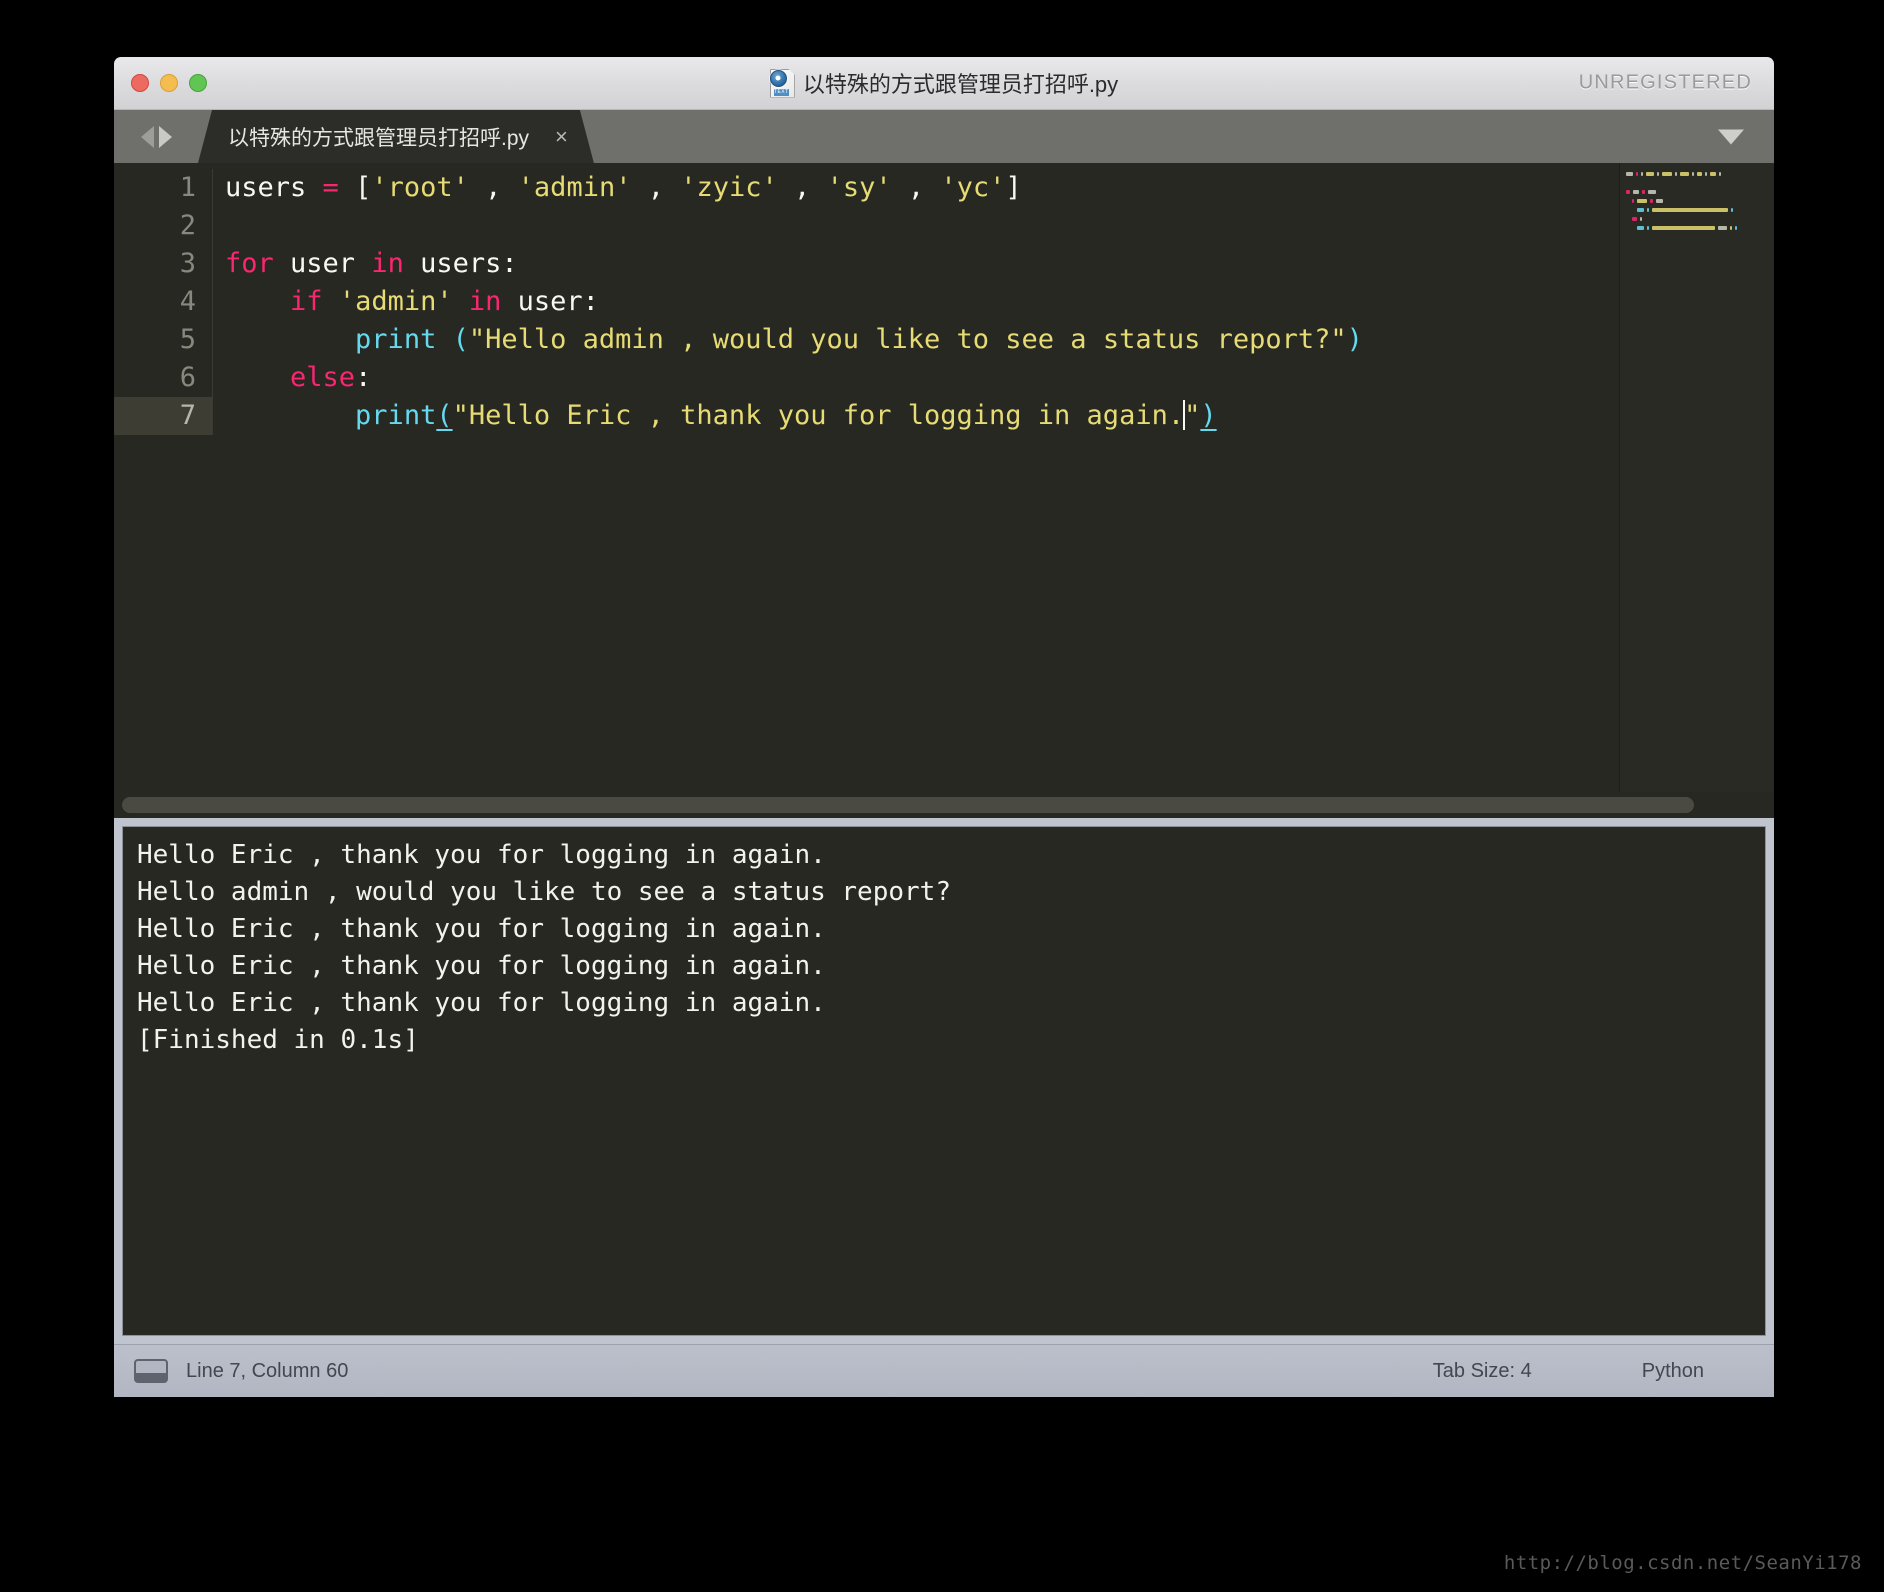  What do you see at coordinates (460, 263) in the screenshot?
I see `code-token: users:` at bounding box center [460, 263].